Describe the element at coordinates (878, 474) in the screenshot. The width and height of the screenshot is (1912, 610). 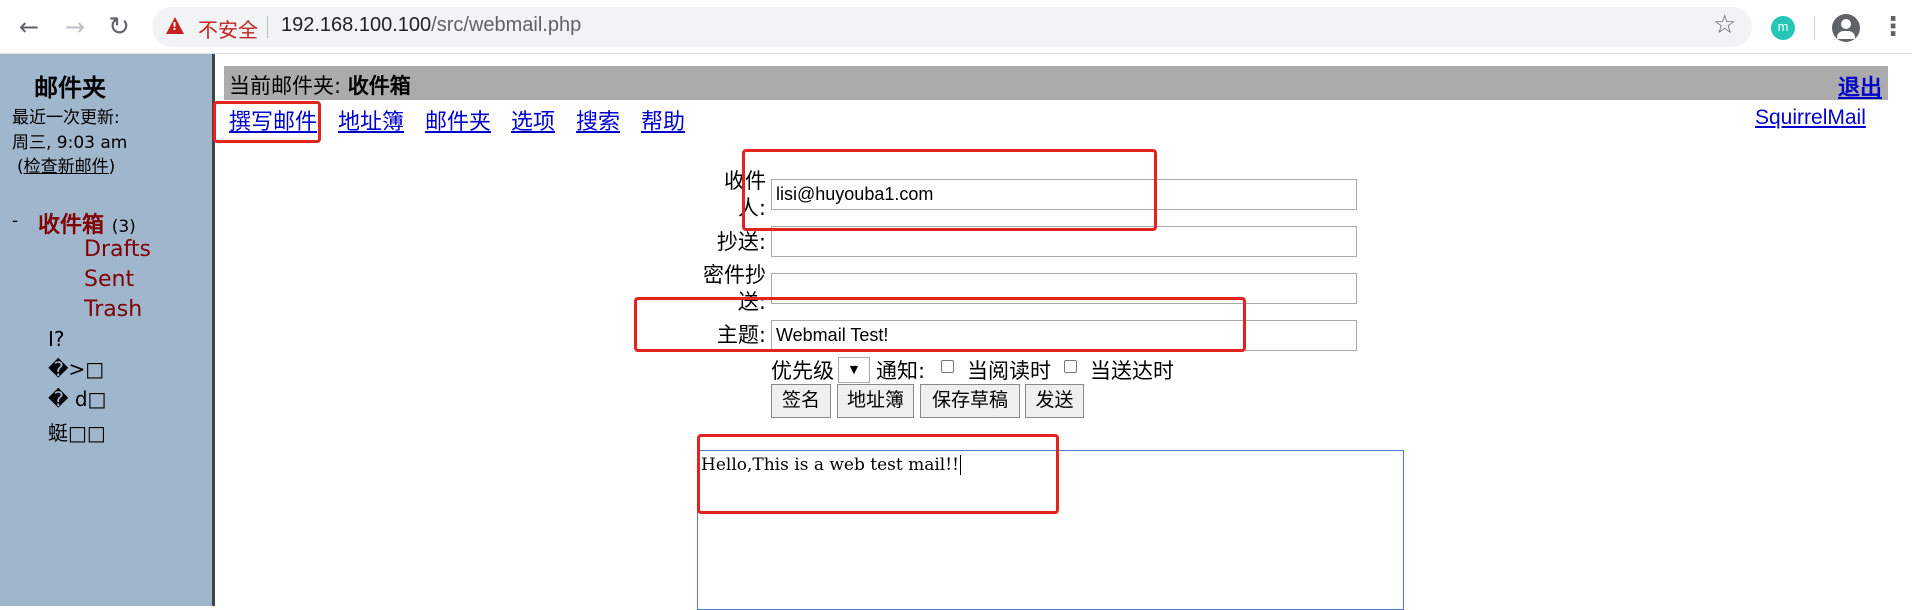
I see `annotation-box-body` at that location.